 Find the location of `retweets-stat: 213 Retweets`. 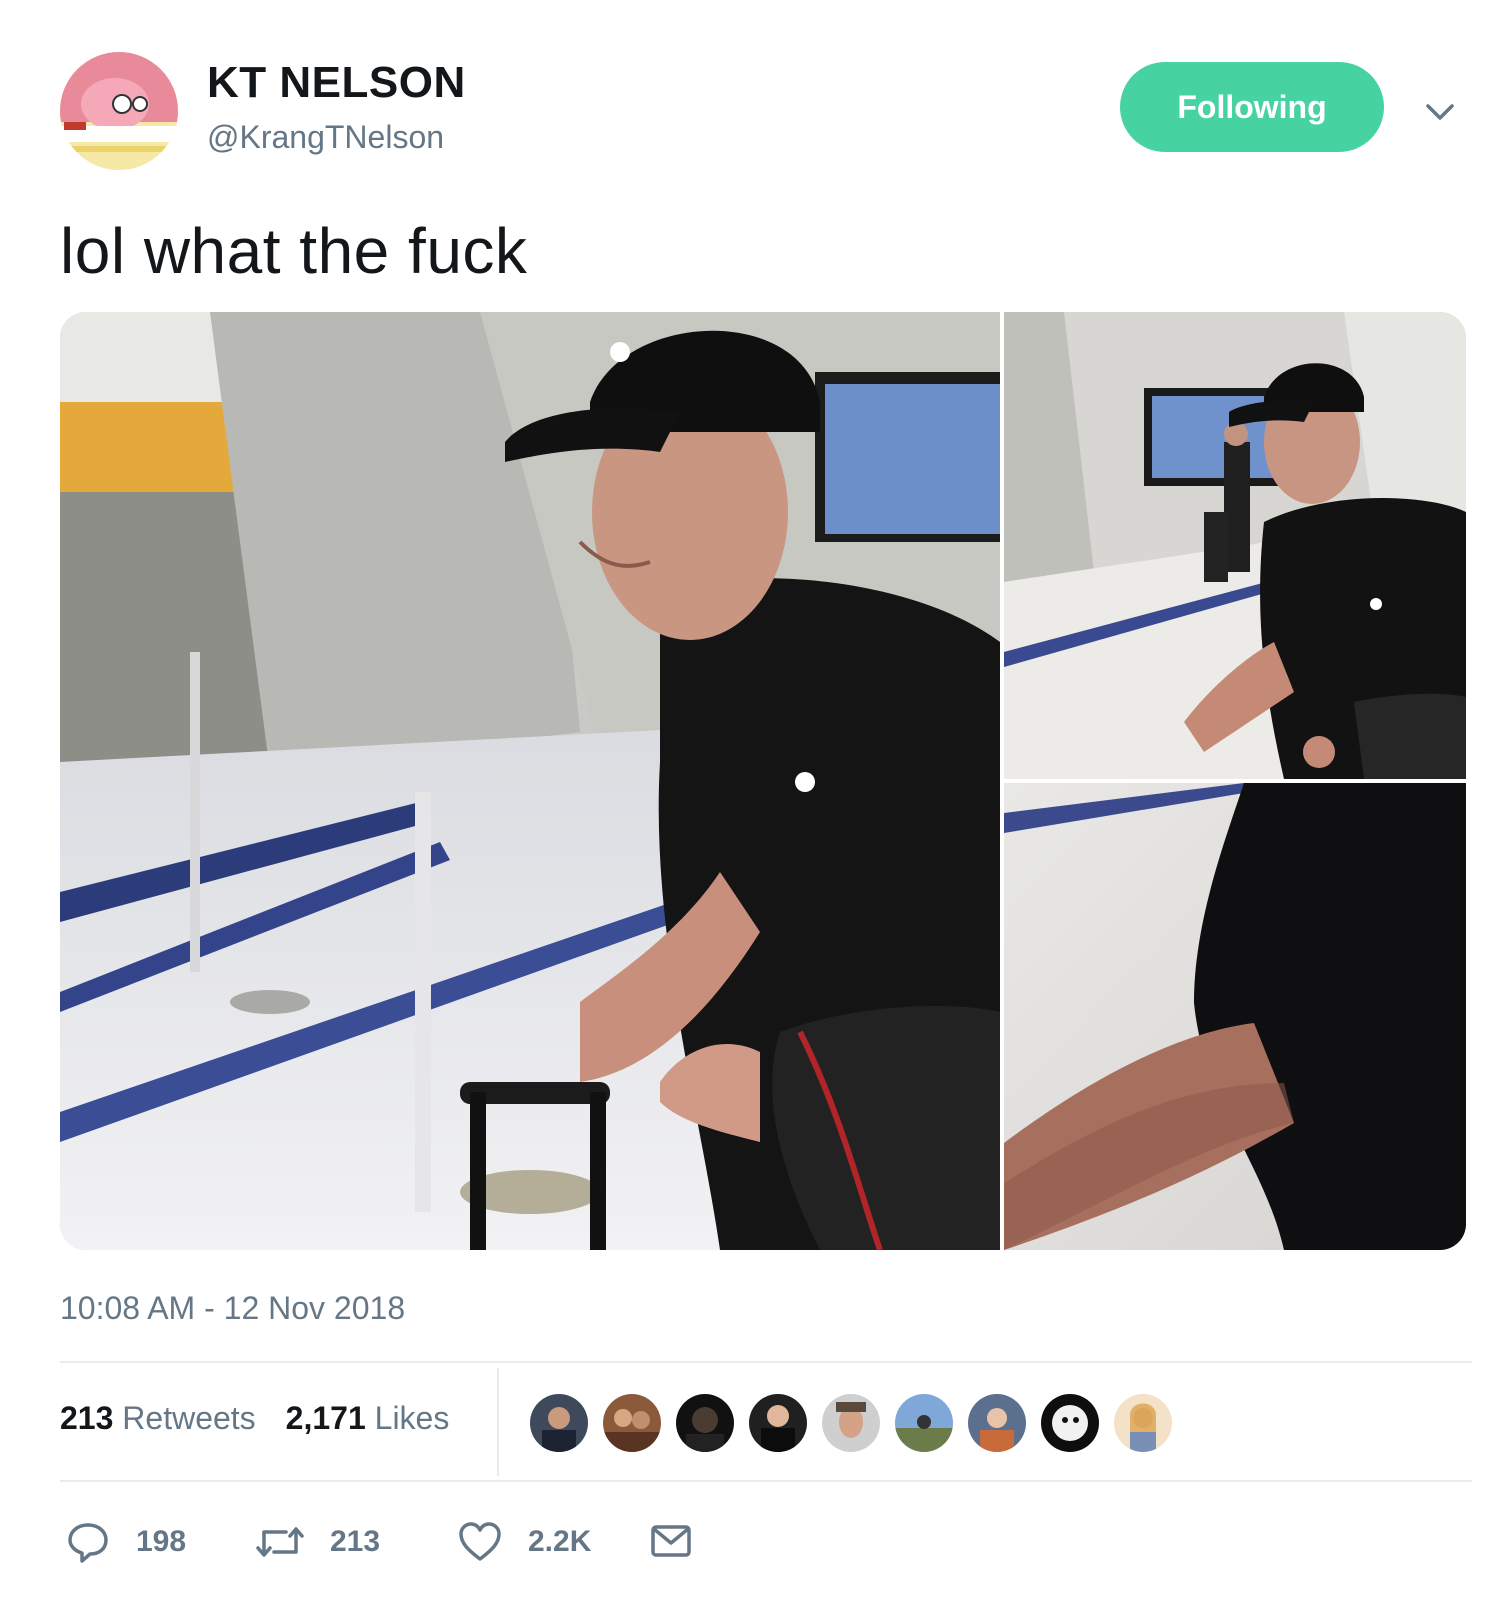

retweets-stat: 213 Retweets is located at coordinates (158, 1418).